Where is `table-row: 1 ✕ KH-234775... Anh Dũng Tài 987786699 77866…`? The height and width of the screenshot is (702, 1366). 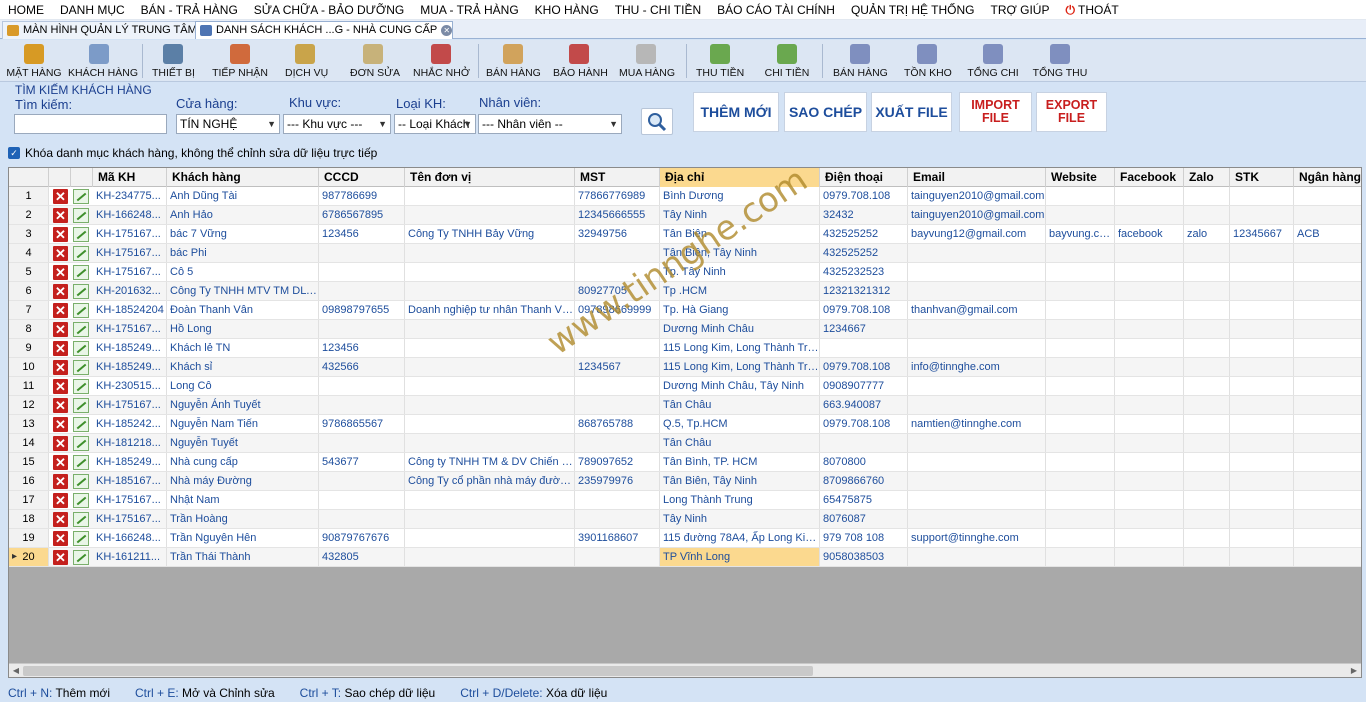
table-row: 1 ✕ KH-234775... Anh Dũng Tài 987786699 77866… is located at coordinates (685, 196).